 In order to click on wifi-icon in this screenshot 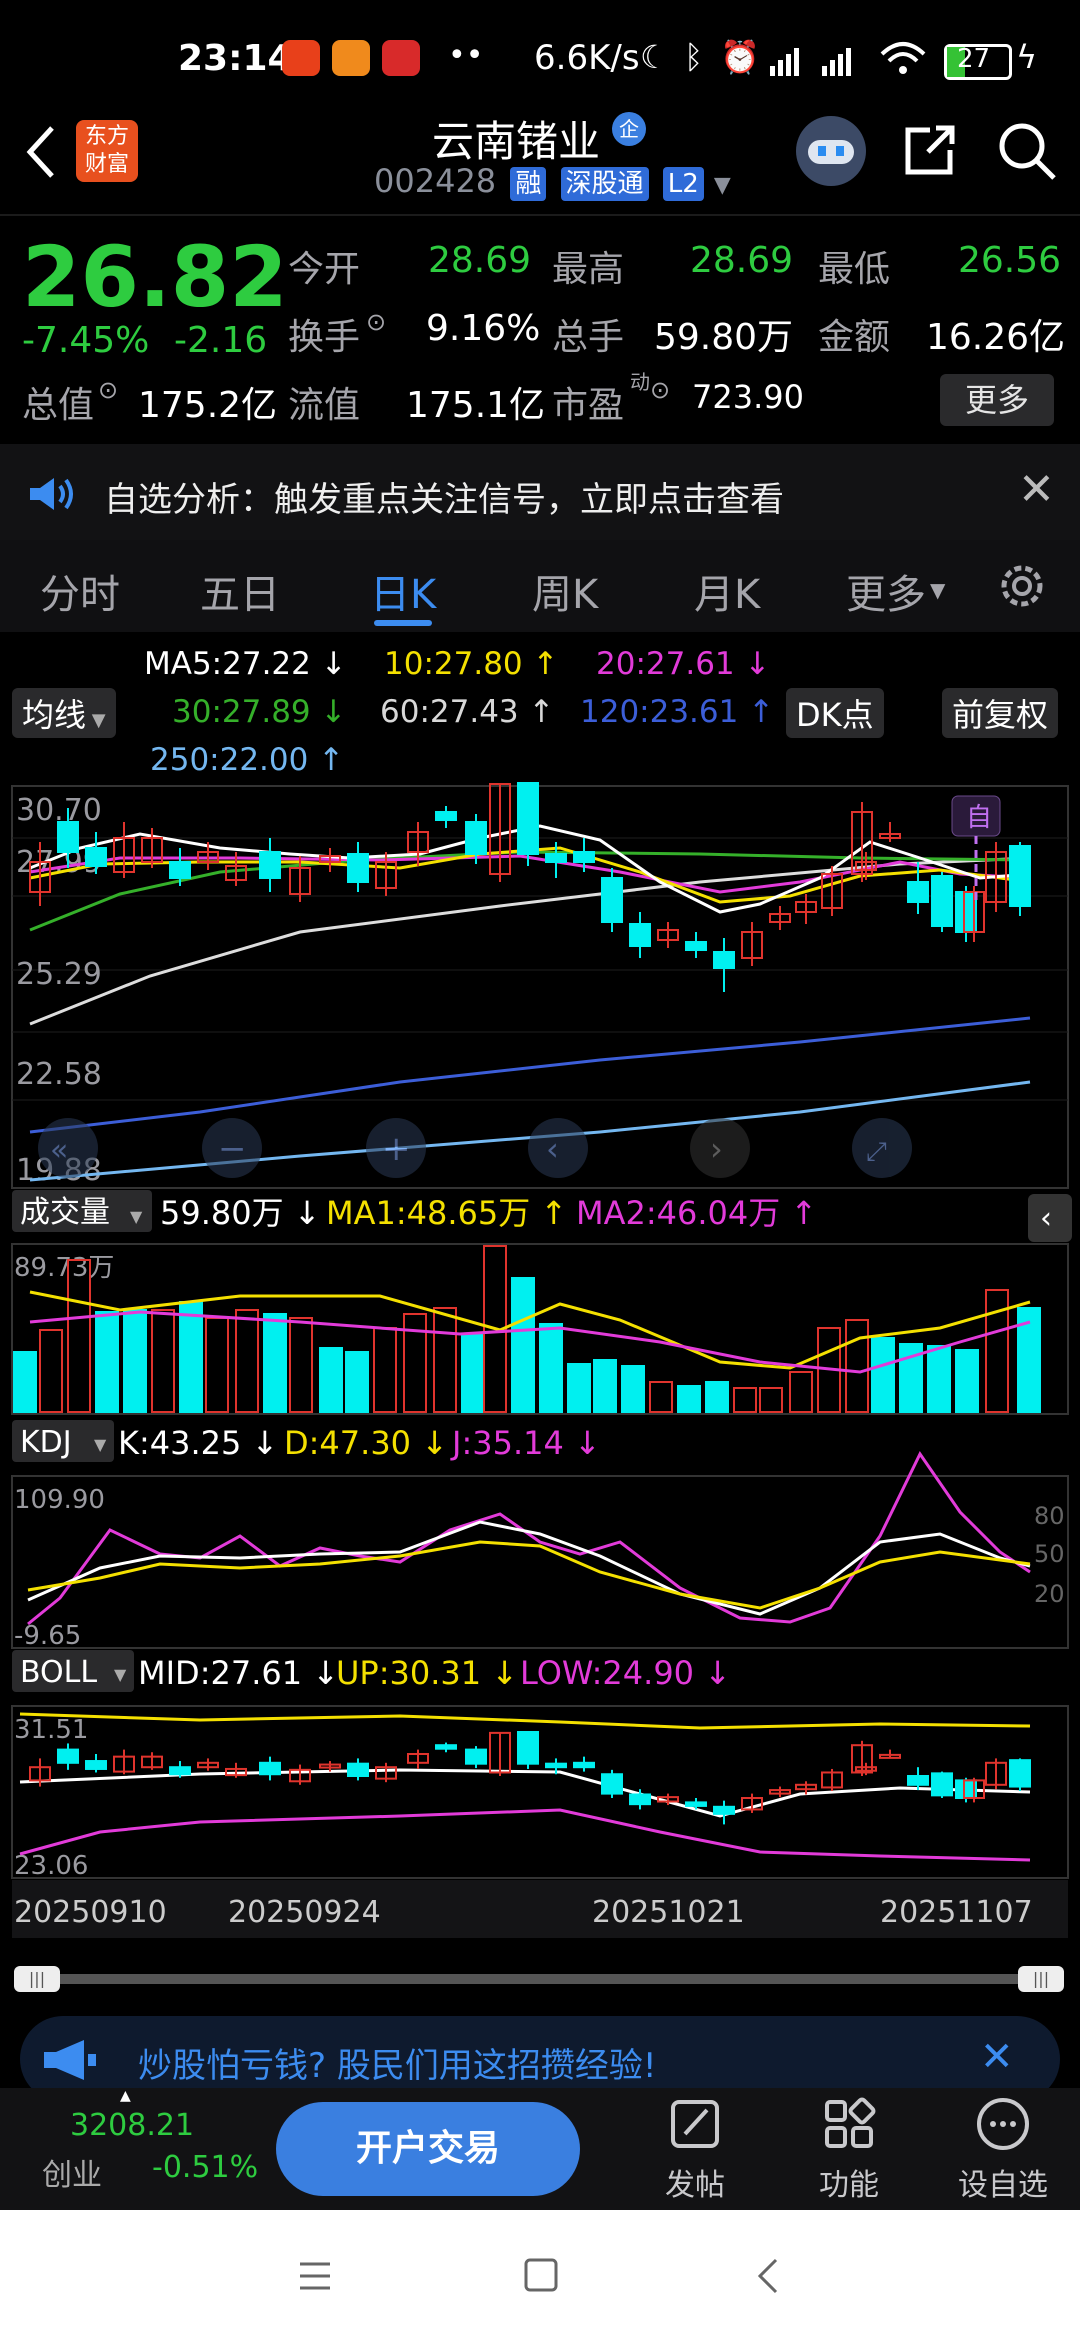, I will do `click(903, 58)`.